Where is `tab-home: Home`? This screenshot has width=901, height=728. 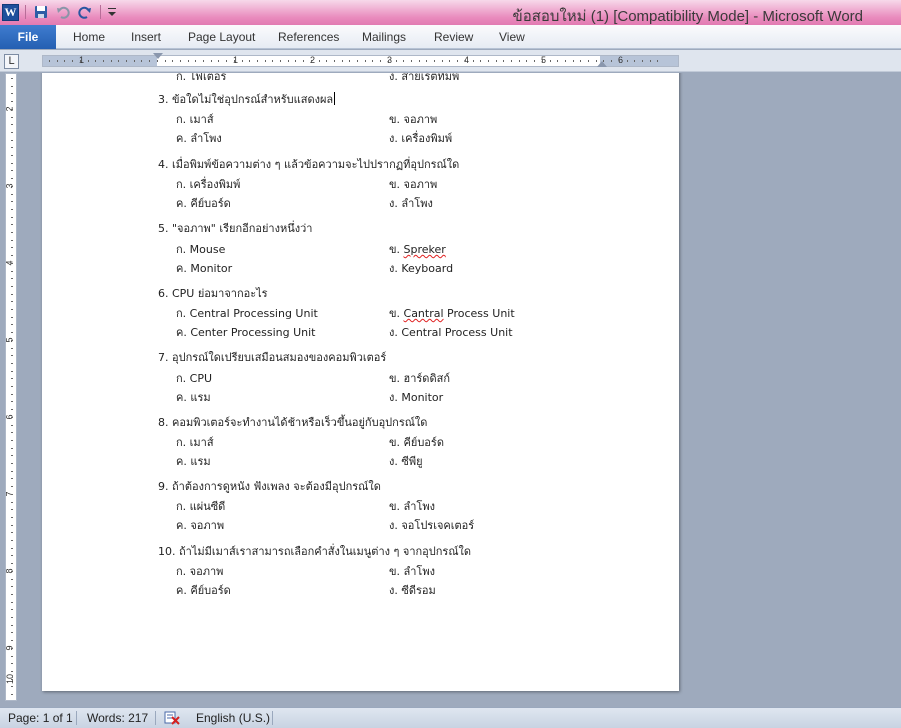 tab-home: Home is located at coordinates (89, 37).